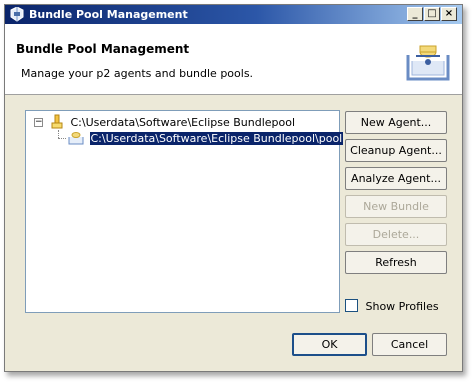 This screenshot has width=472, height=382. What do you see at coordinates (183, 122) in the screenshot?
I see `tree-item-label: C:\Userdata\Software\Eclipse Bundlepool` at bounding box center [183, 122].